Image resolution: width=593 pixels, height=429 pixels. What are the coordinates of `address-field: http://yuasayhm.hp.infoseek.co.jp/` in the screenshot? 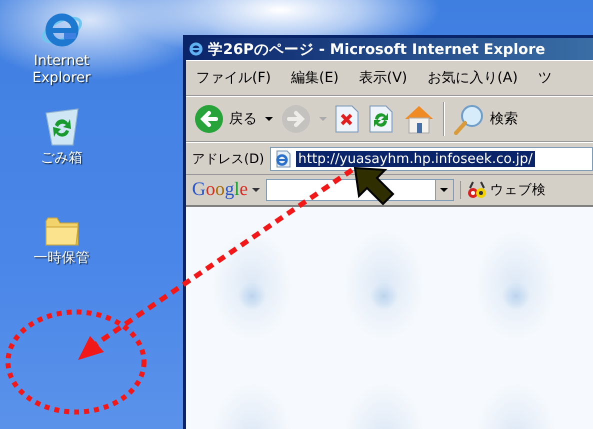 It's located at (431, 158).